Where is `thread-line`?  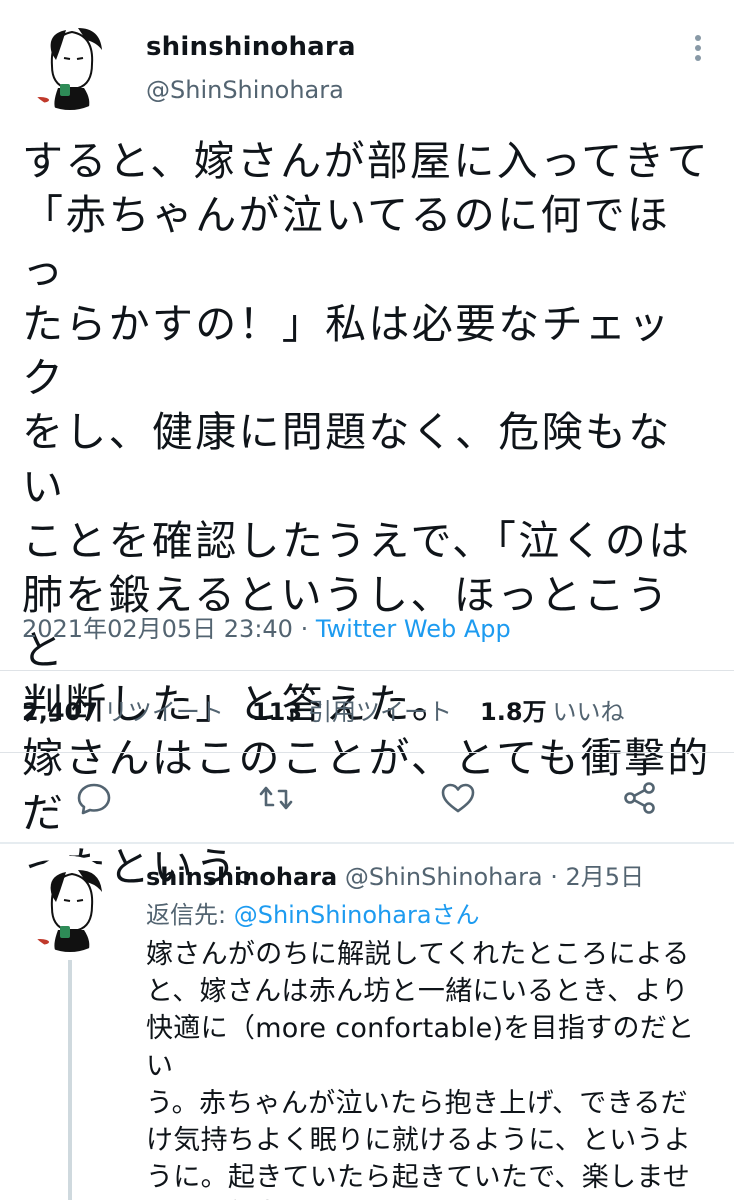
thread-line is located at coordinates (70, 1080).